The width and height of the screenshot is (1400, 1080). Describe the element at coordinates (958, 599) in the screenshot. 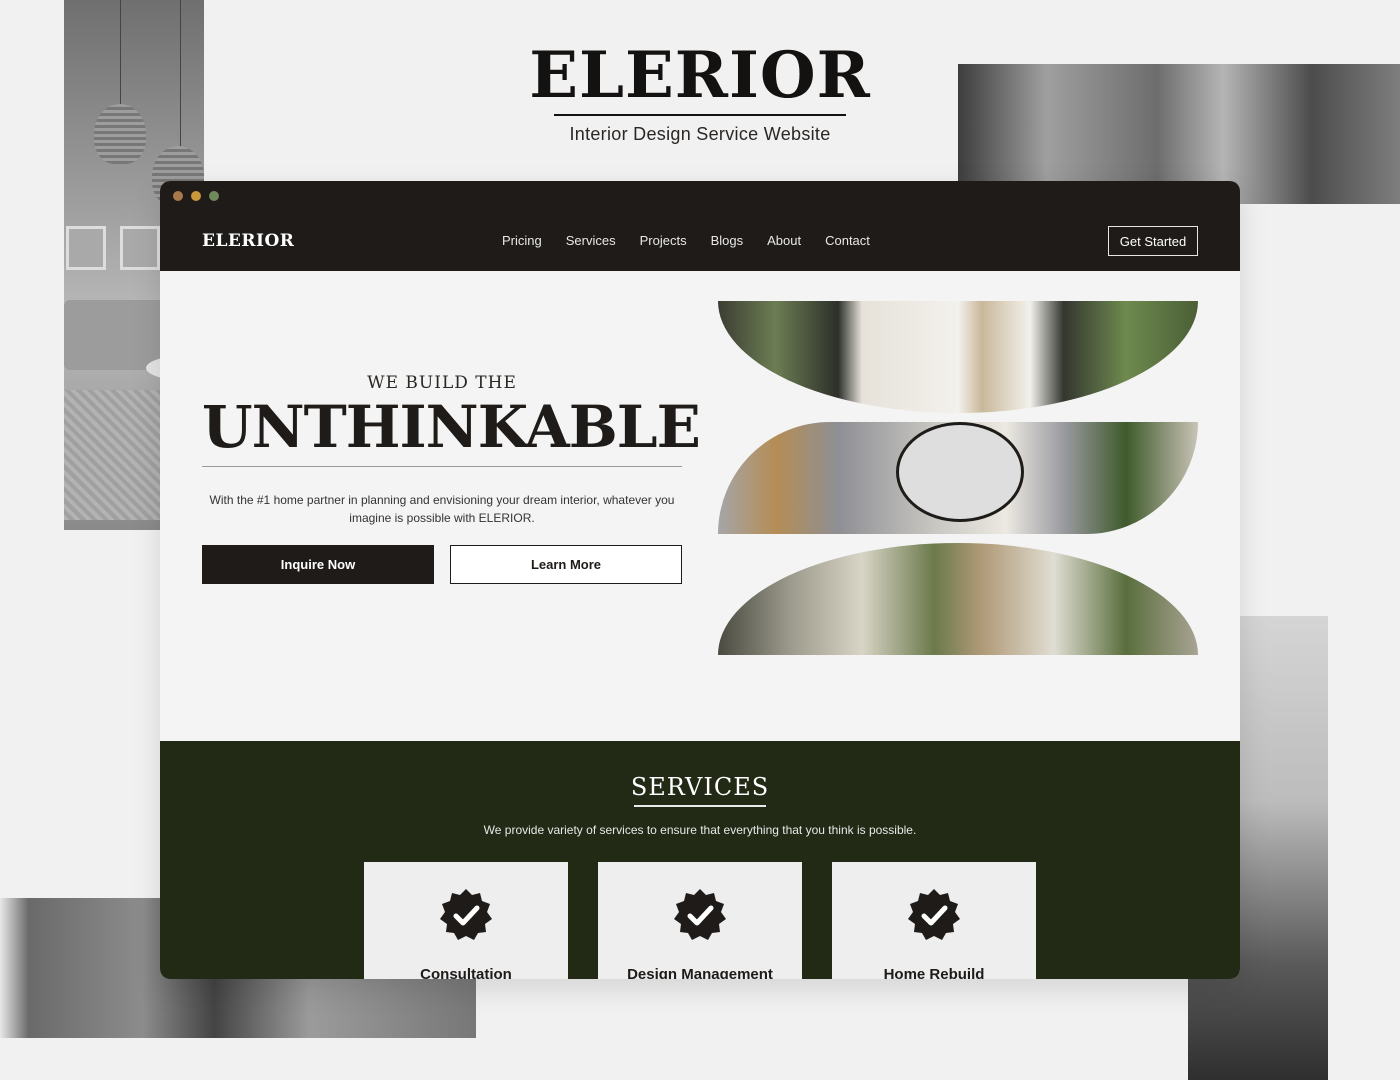

I see `hero-image-open-lounge` at that location.